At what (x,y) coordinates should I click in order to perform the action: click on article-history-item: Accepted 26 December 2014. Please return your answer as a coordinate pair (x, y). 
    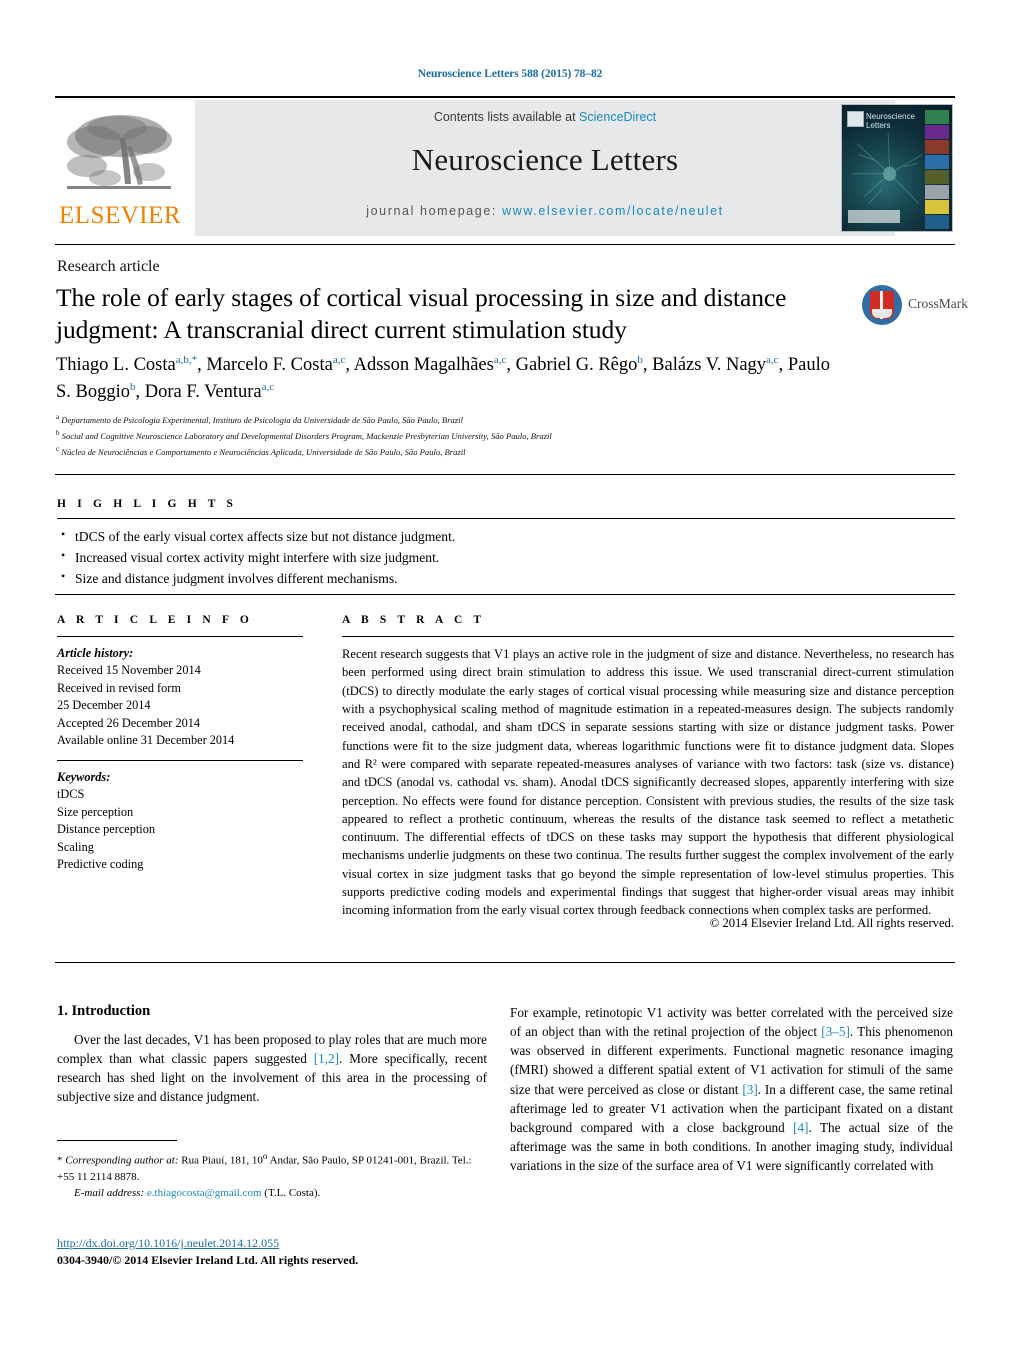
    Looking at the image, I should click on (129, 722).